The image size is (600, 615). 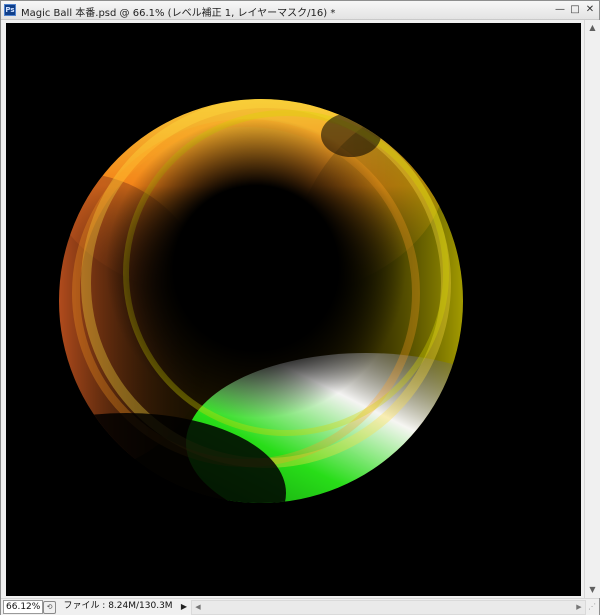 What do you see at coordinates (575, 9) in the screenshot?
I see `maximize-button: □` at bounding box center [575, 9].